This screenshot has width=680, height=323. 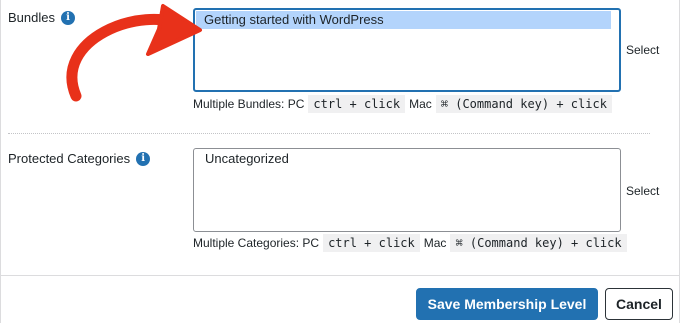 What do you see at coordinates (523, 104) in the screenshot?
I see `bundles-mac-keys: ⌘ (Command key) + click` at bounding box center [523, 104].